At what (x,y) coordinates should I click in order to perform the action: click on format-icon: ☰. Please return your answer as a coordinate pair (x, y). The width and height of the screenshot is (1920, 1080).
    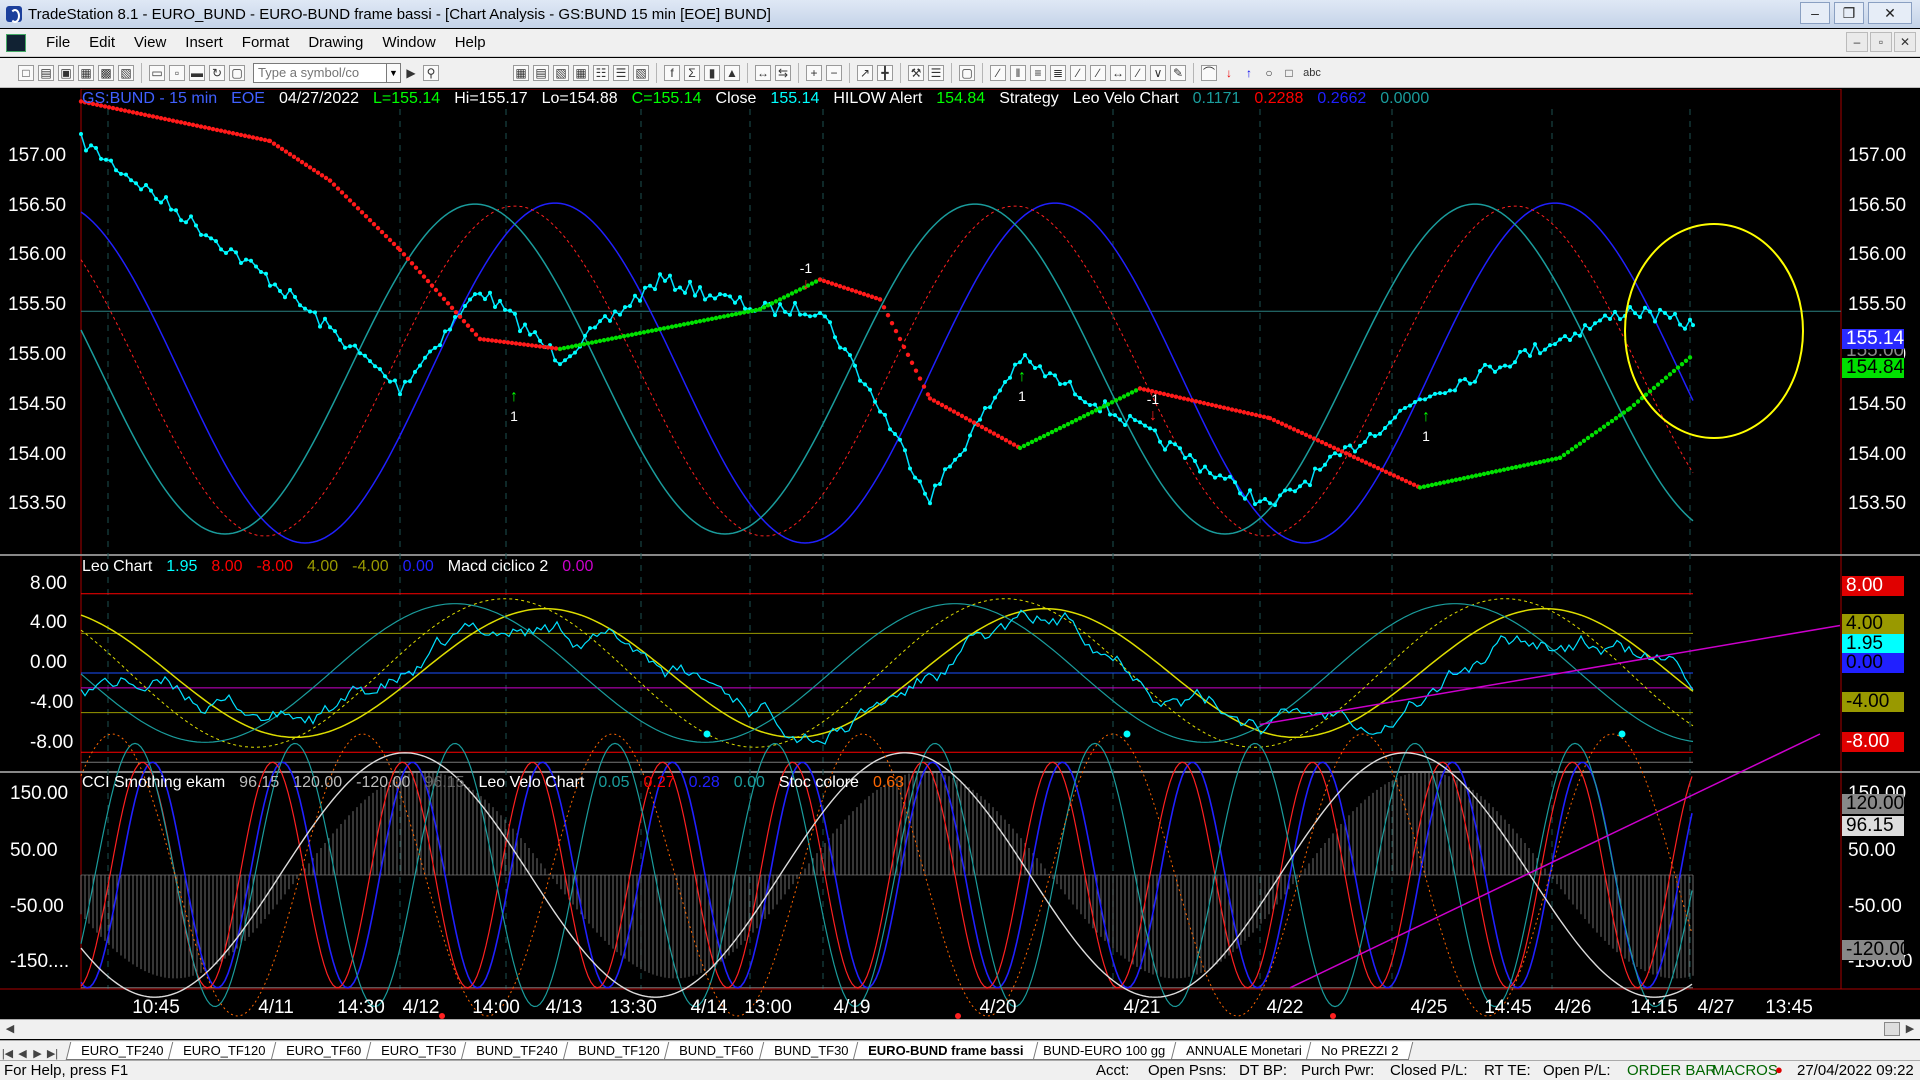
    Looking at the image, I should click on (936, 72).